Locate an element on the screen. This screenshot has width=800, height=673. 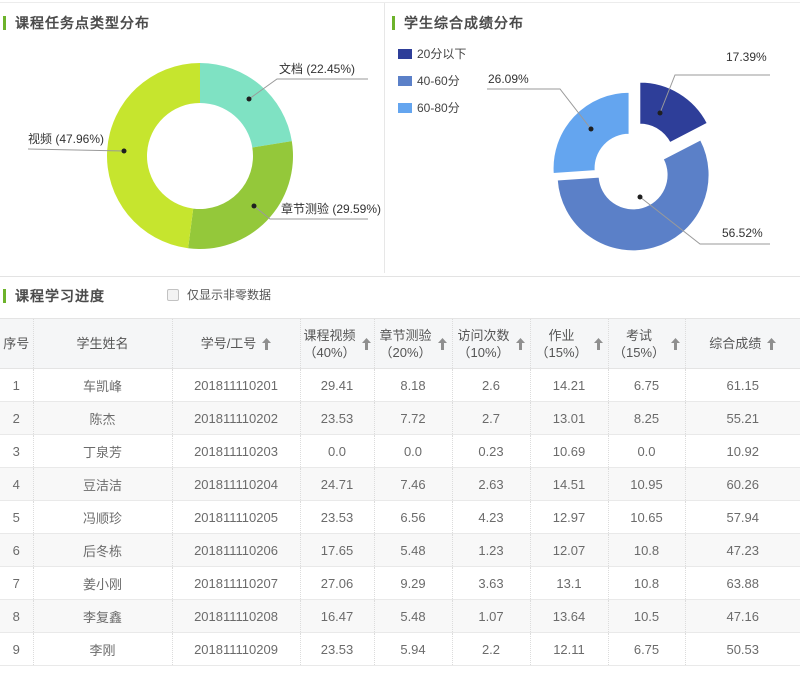
homework-score: 14.21 is located at coordinates (568, 385).